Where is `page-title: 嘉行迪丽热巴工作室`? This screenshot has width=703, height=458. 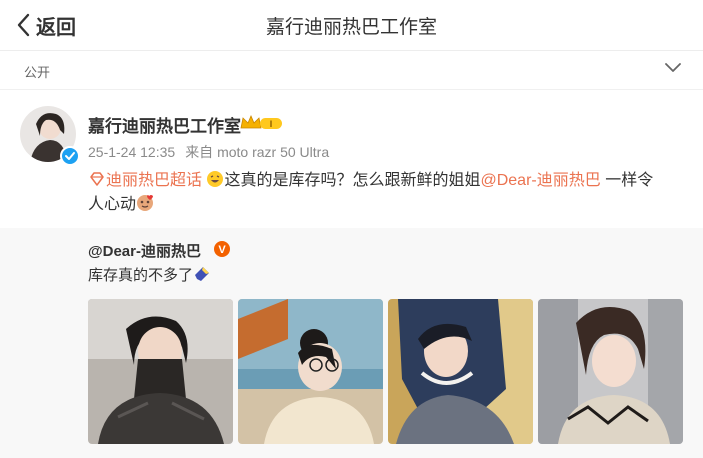 page-title: 嘉行迪丽热巴工作室 is located at coordinates (351, 27).